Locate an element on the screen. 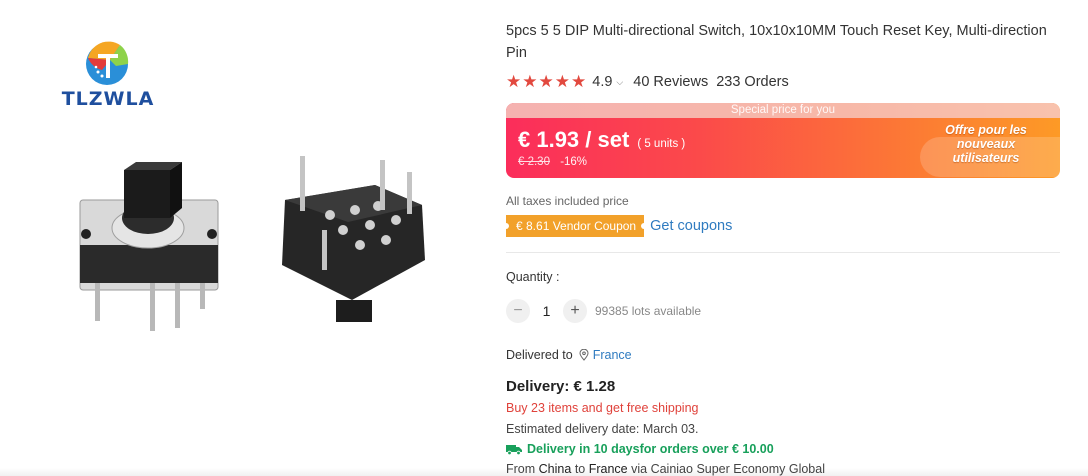  country-selector: France is located at coordinates (612, 355).